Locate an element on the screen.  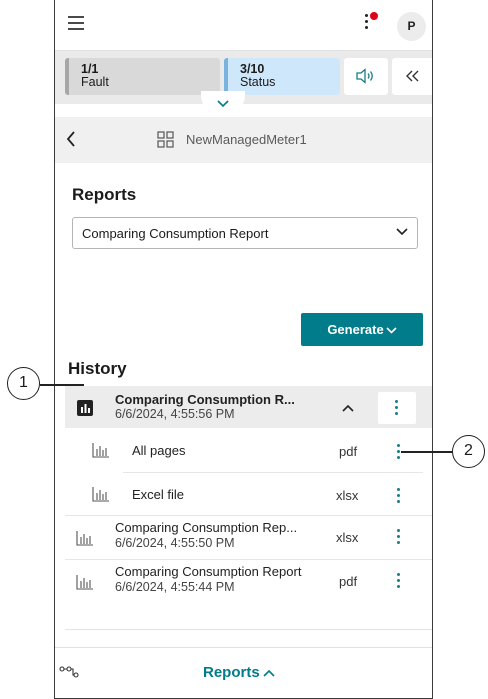
history-subitem: All pages pdf is located at coordinates (248, 450).